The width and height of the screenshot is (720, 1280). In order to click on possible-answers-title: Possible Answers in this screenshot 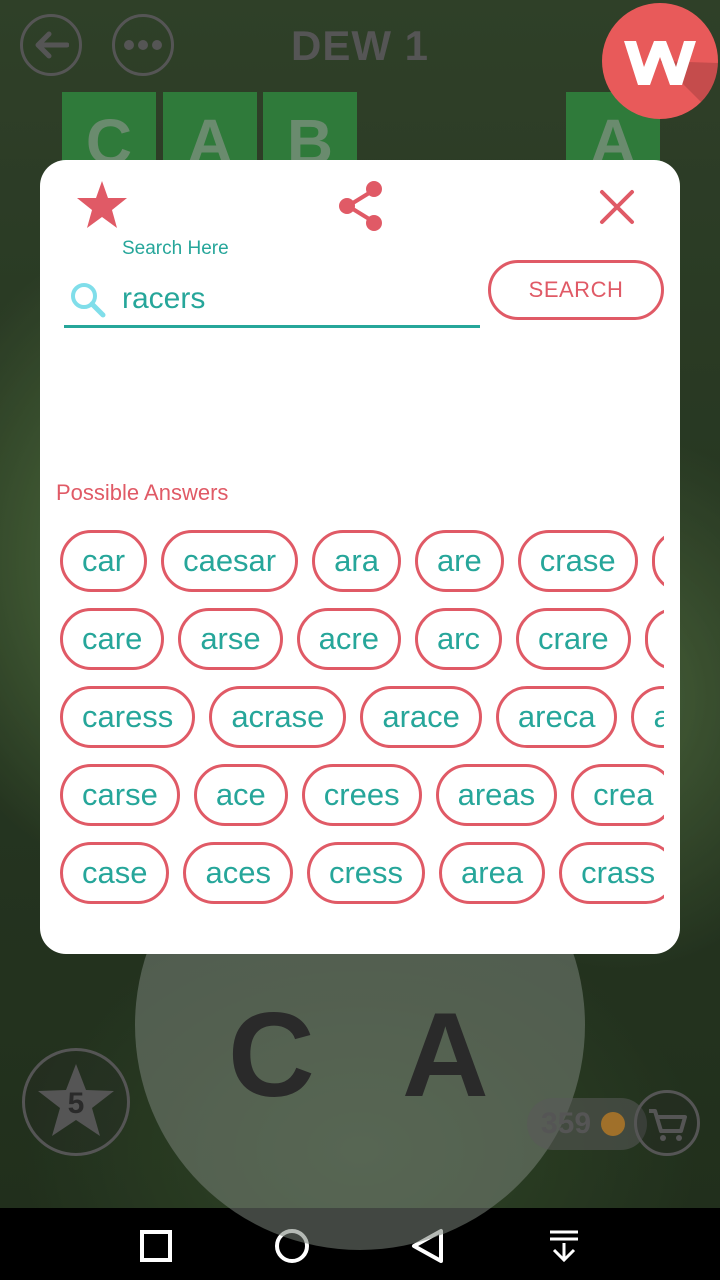, I will do `click(142, 492)`.